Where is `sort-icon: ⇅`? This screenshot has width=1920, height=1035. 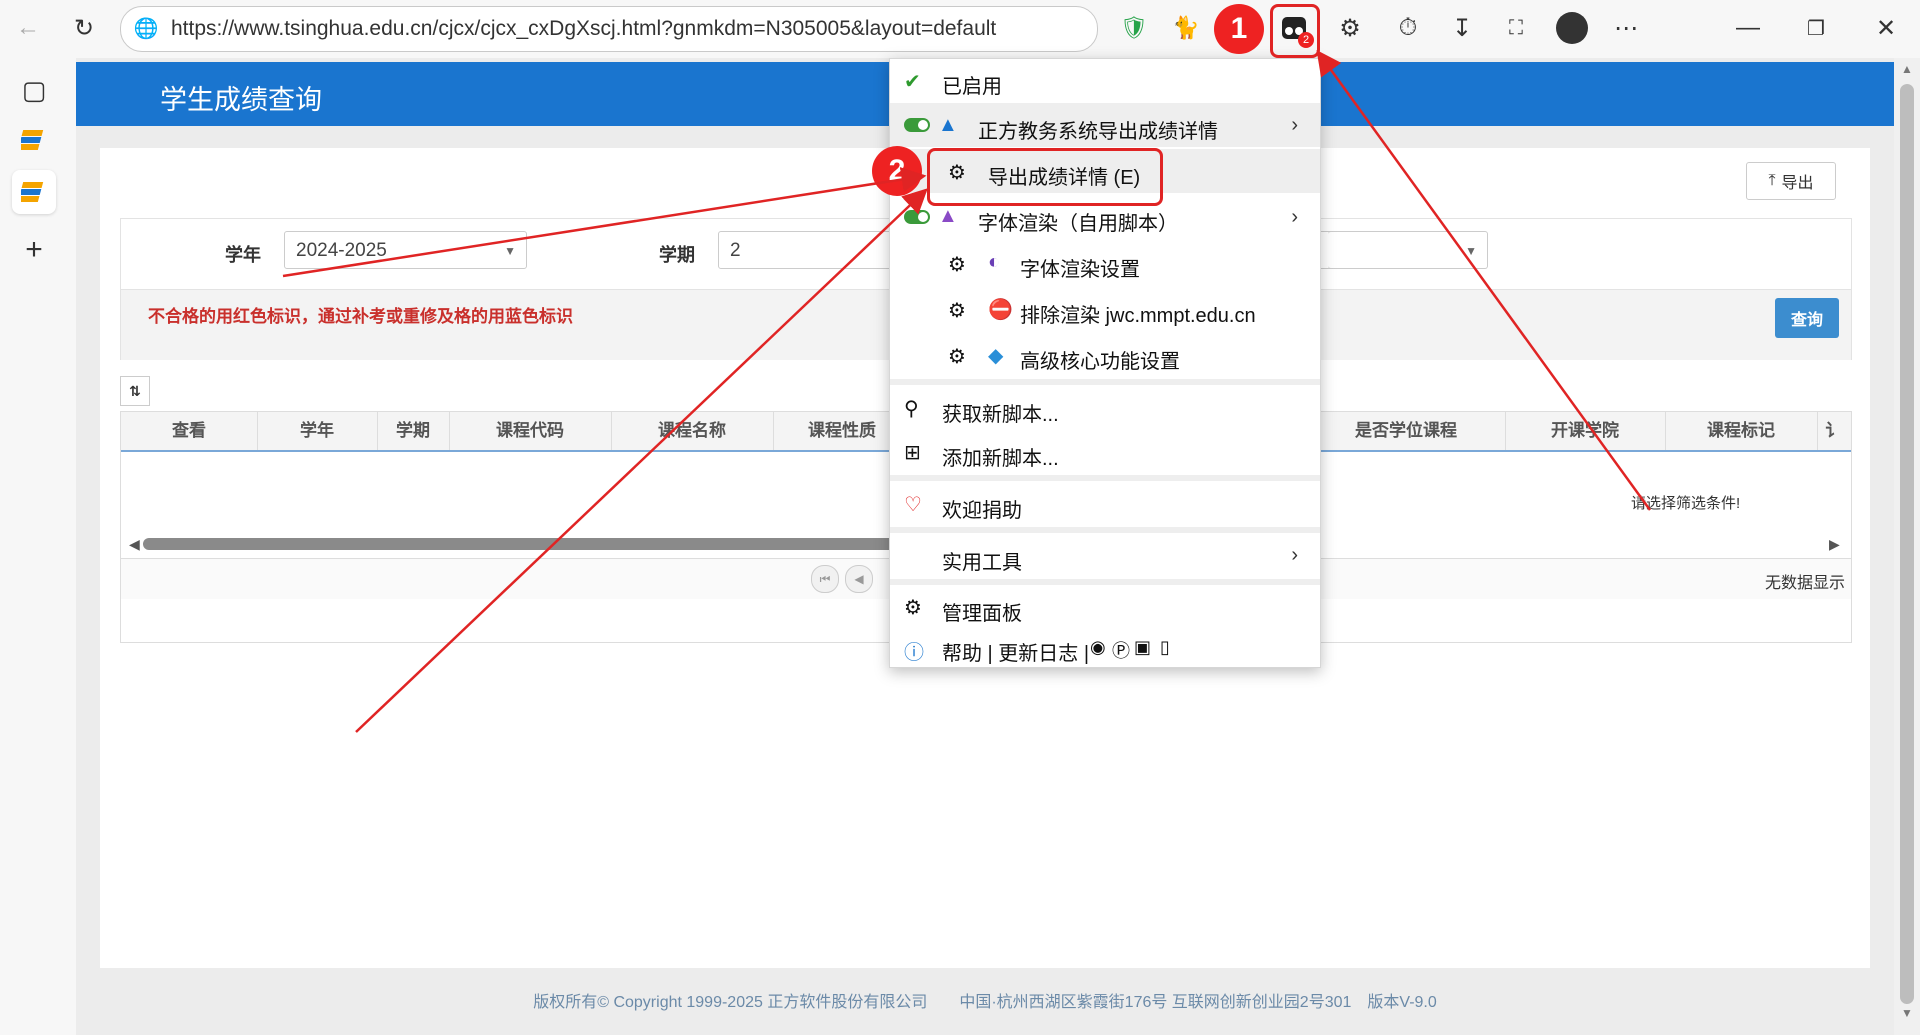 sort-icon: ⇅ is located at coordinates (135, 391).